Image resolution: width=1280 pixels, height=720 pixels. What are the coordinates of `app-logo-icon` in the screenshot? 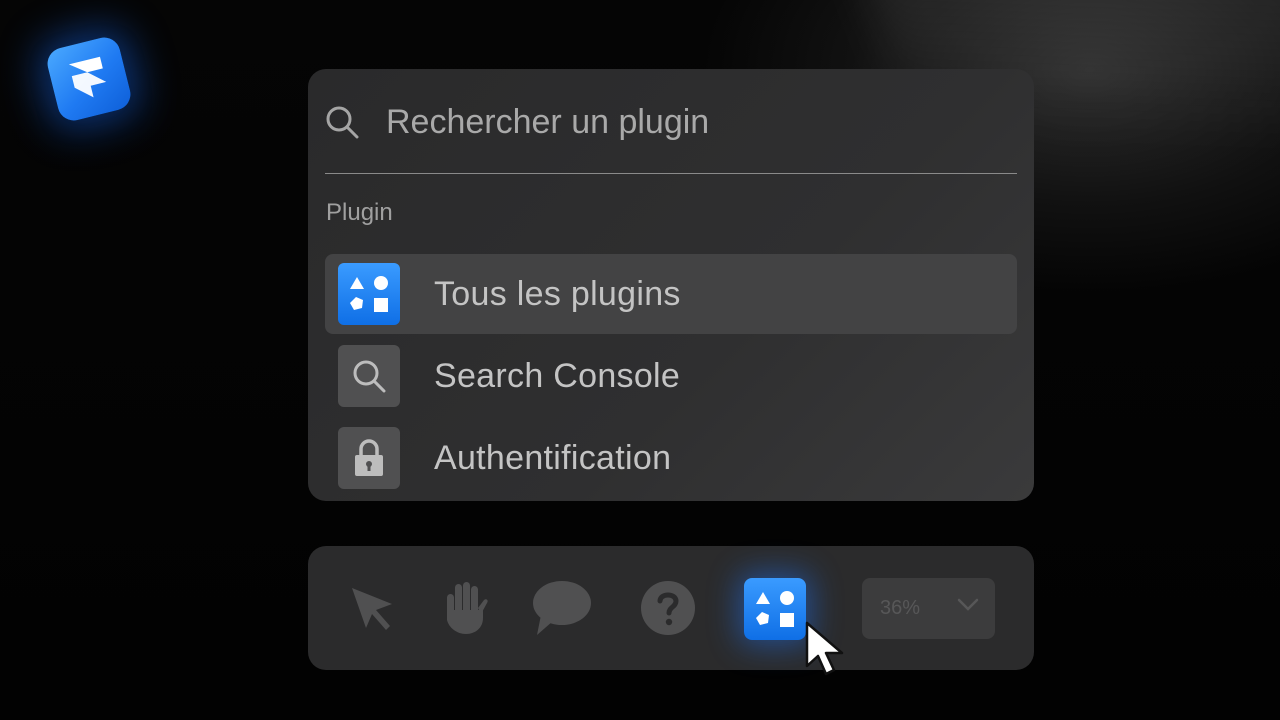 It's located at (89, 79).